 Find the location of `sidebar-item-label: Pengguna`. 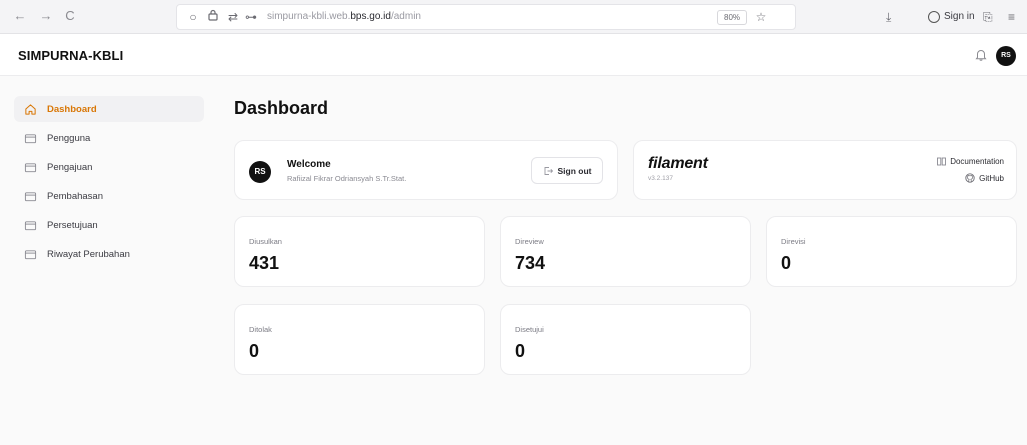

sidebar-item-label: Pengguna is located at coordinates (69, 138).